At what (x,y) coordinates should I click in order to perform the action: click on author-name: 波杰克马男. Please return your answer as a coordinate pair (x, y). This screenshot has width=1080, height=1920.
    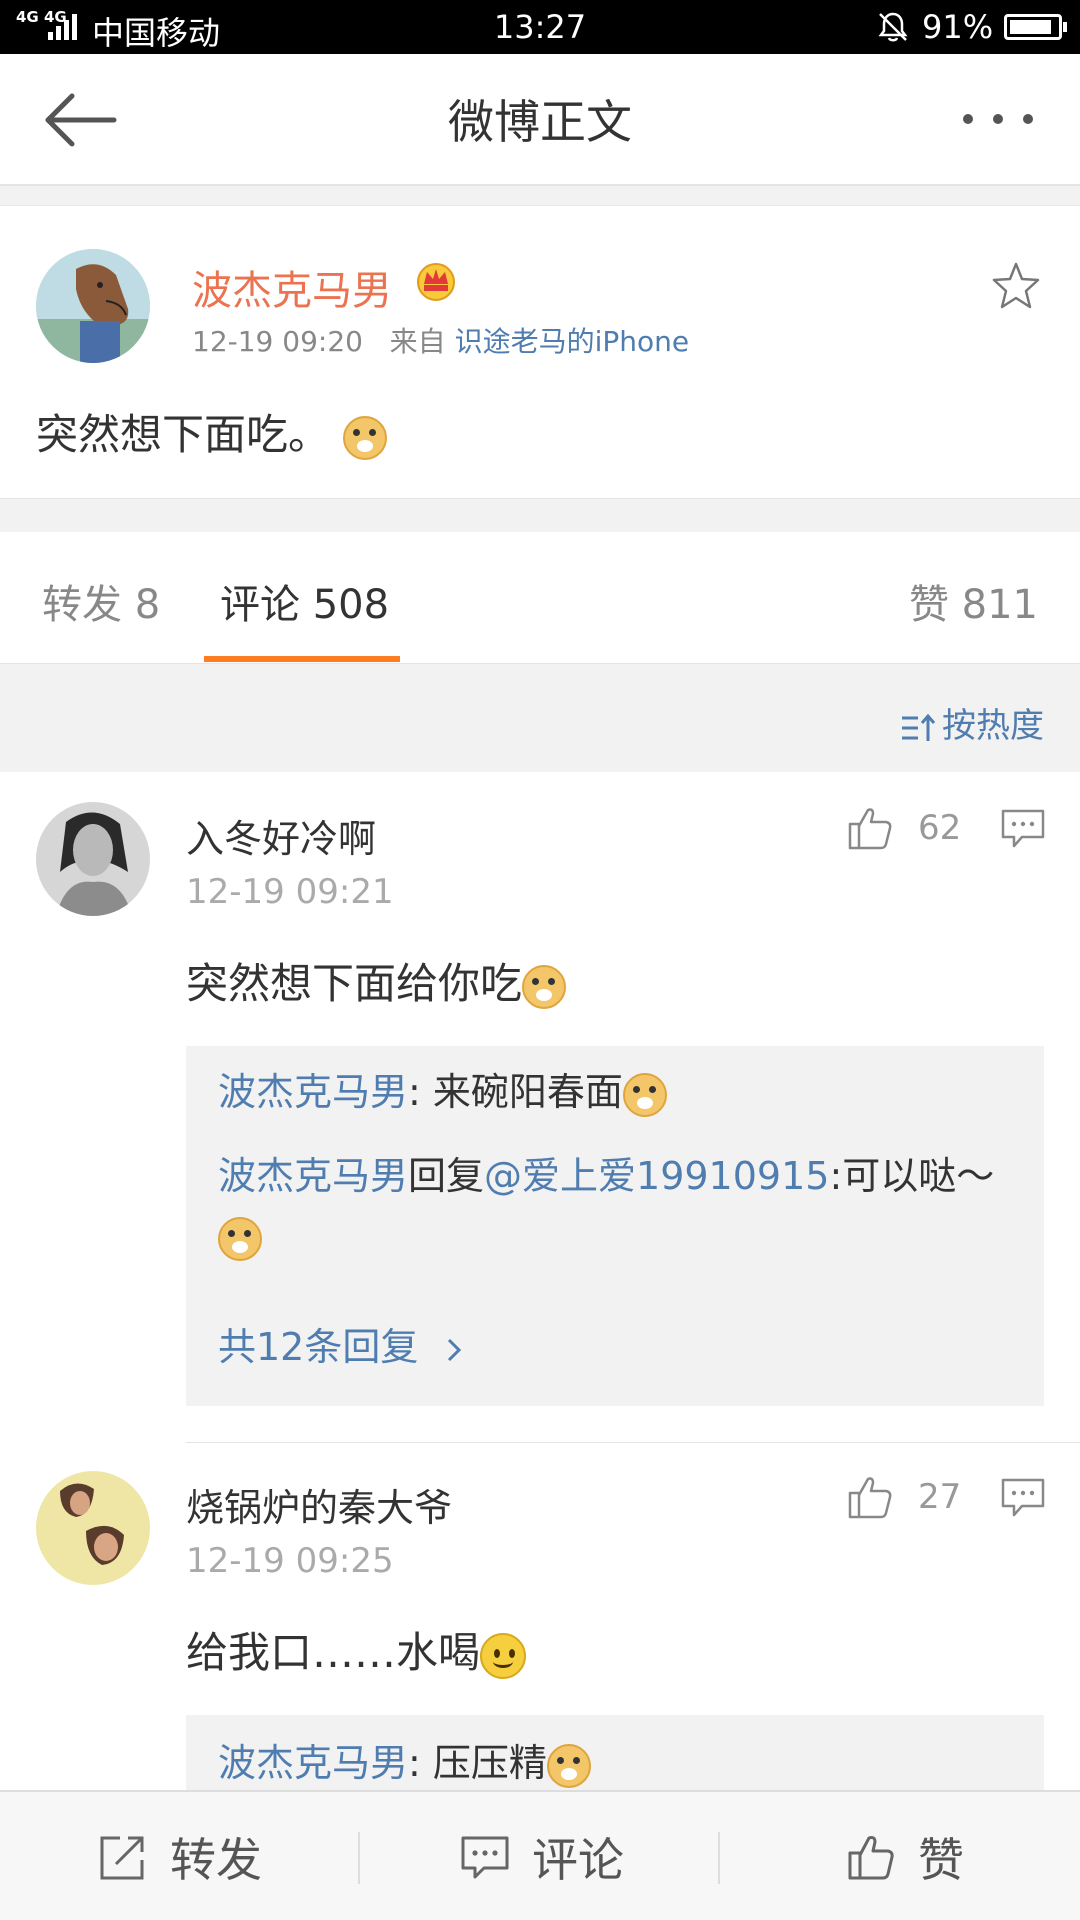
    Looking at the image, I should click on (292, 287).